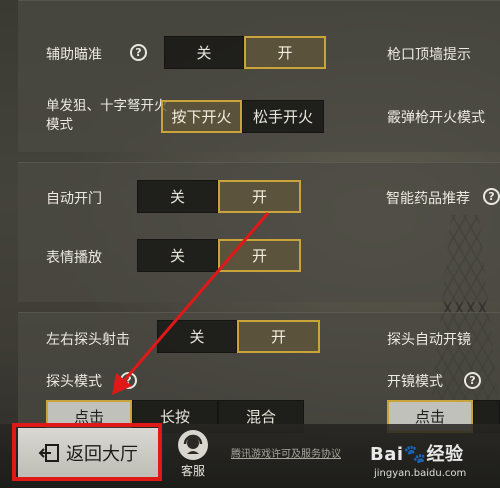 This screenshot has width=500, height=488. What do you see at coordinates (138, 52) in the screenshot?
I see `aim-assist-help-icon: ?` at bounding box center [138, 52].